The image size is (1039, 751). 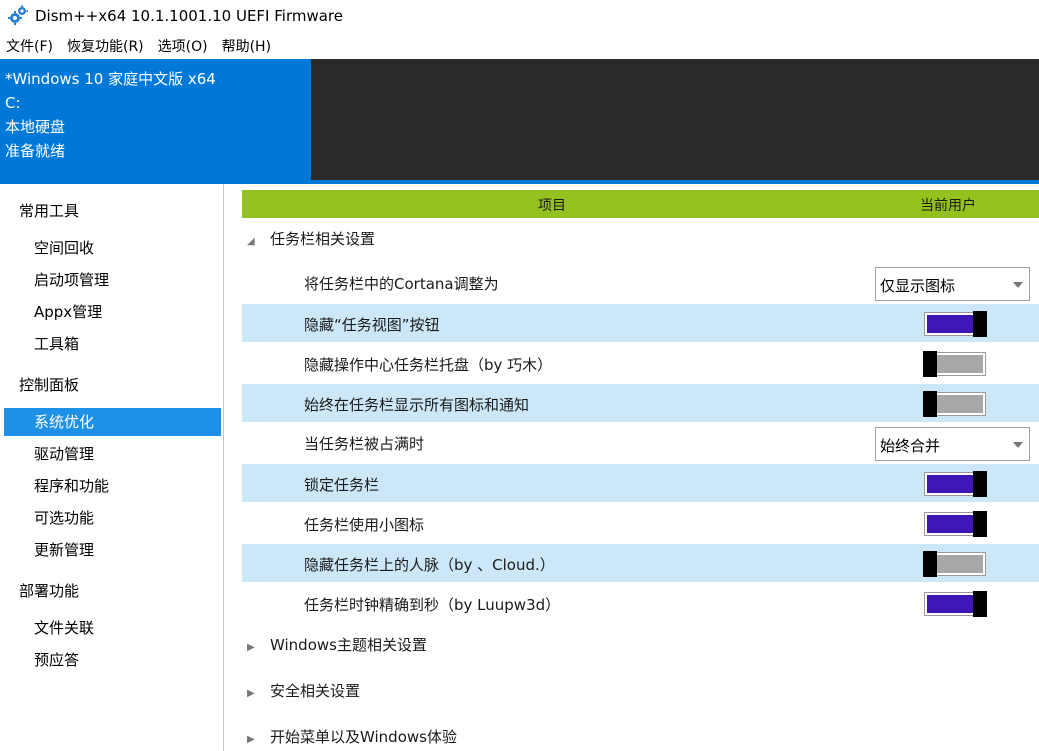 What do you see at coordinates (640, 442) in the screenshot?
I see `setting-row: 当任务栏被占满时 始终合并` at bounding box center [640, 442].